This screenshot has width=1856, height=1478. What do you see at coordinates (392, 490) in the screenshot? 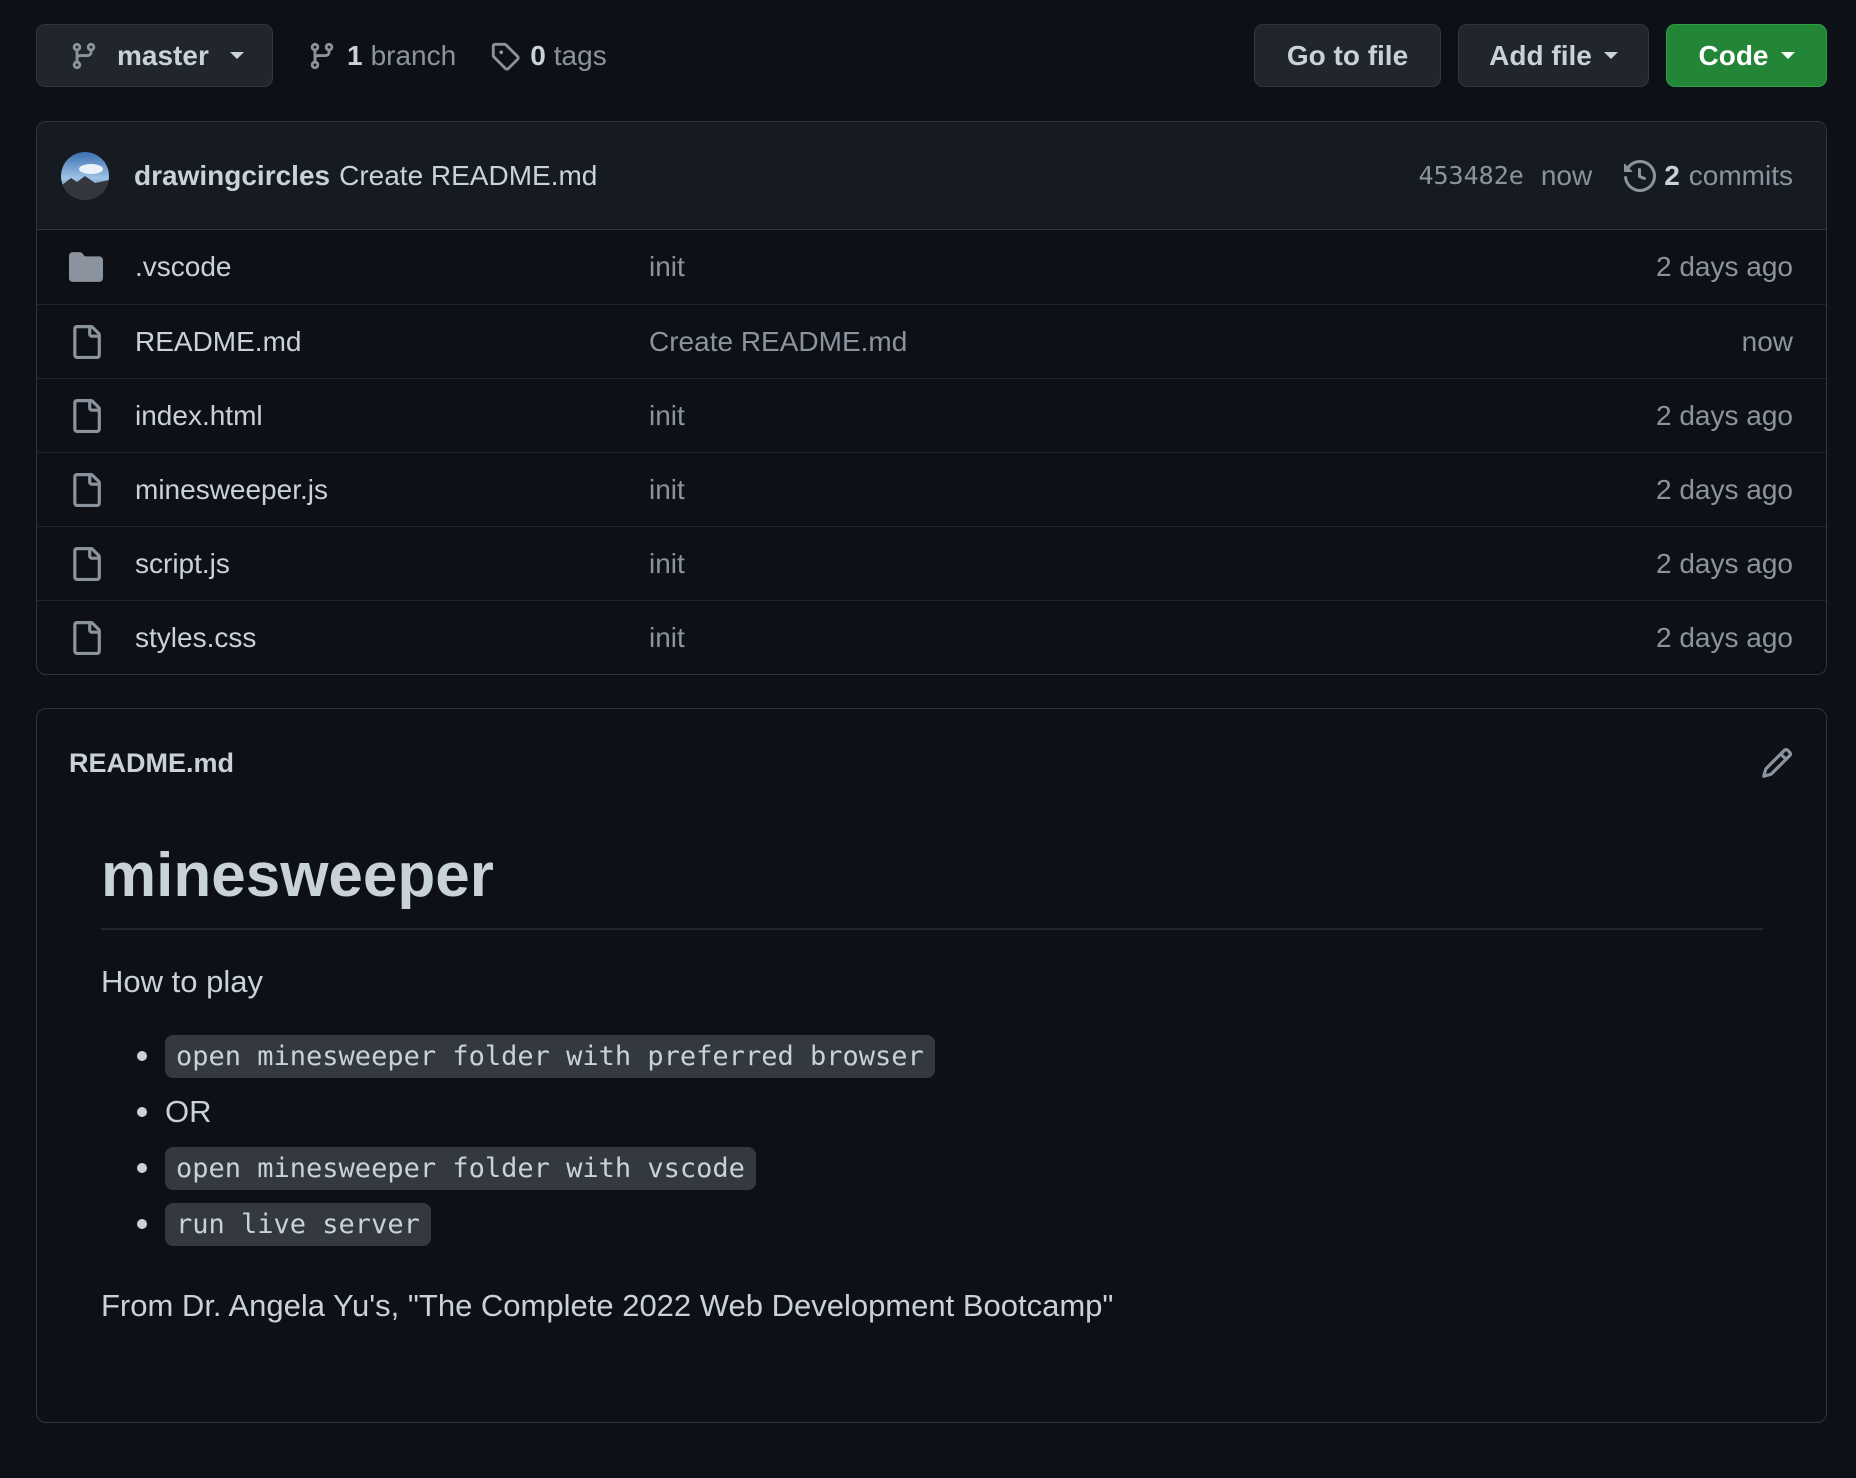
I see `file-name-link: minesweeper.js` at bounding box center [392, 490].